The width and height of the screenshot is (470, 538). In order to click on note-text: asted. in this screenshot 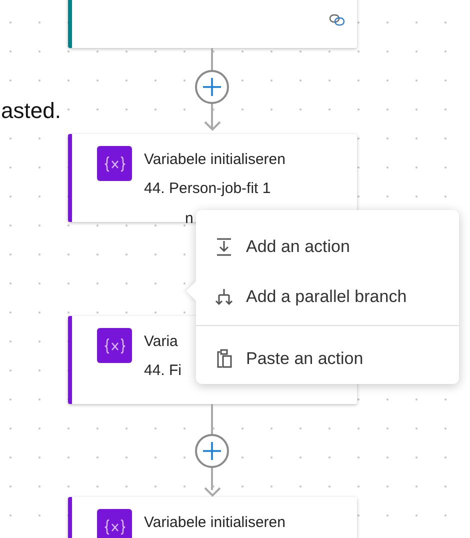, I will do `click(31, 111)`.